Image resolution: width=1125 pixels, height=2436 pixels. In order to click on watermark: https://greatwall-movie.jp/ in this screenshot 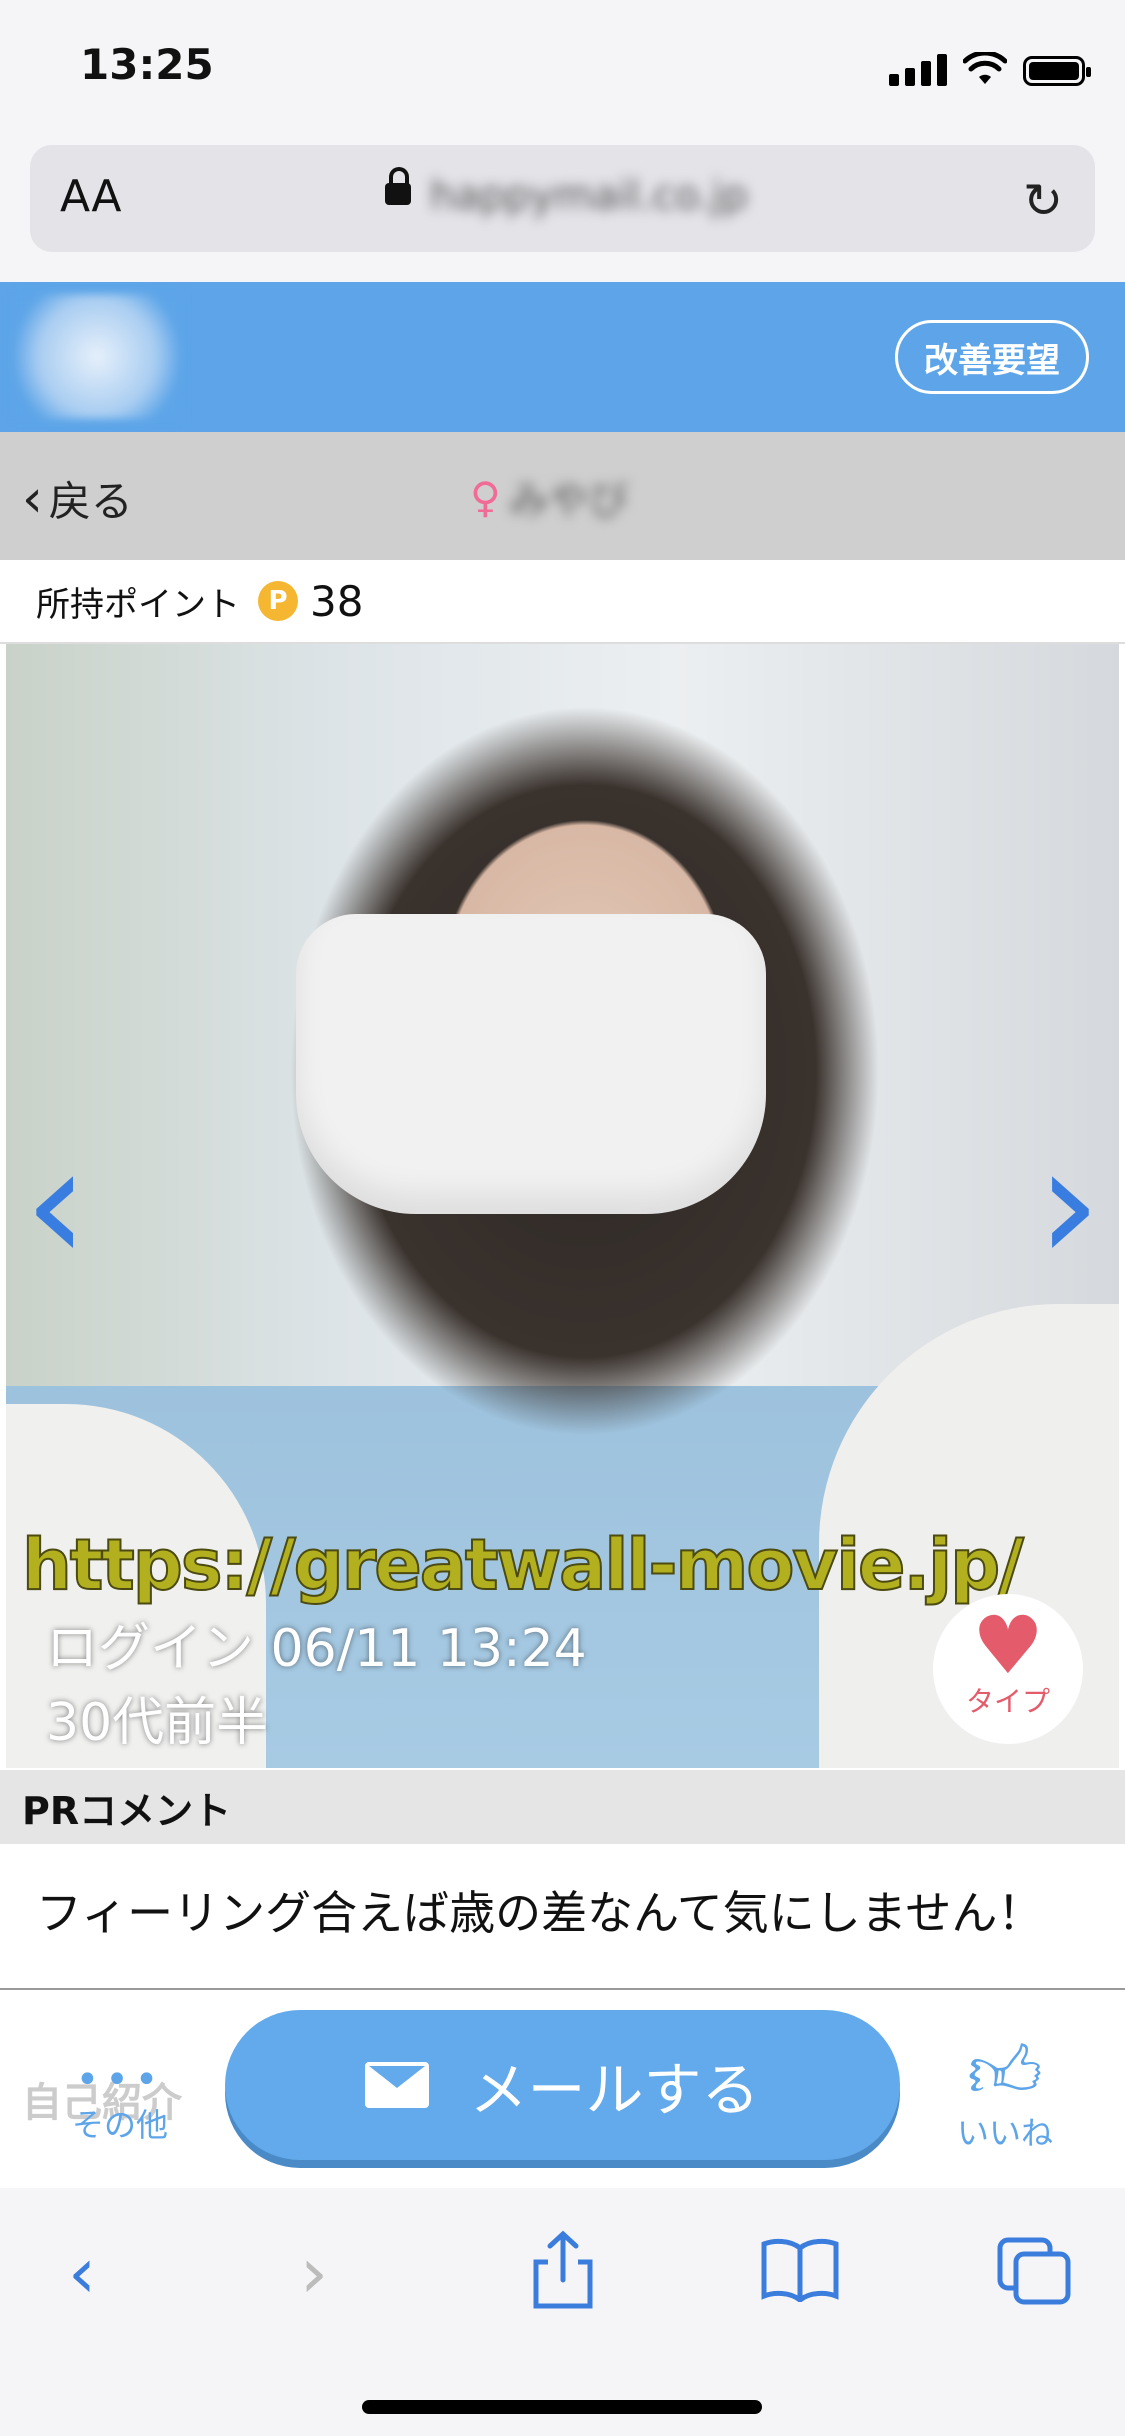, I will do `click(523, 1565)`.